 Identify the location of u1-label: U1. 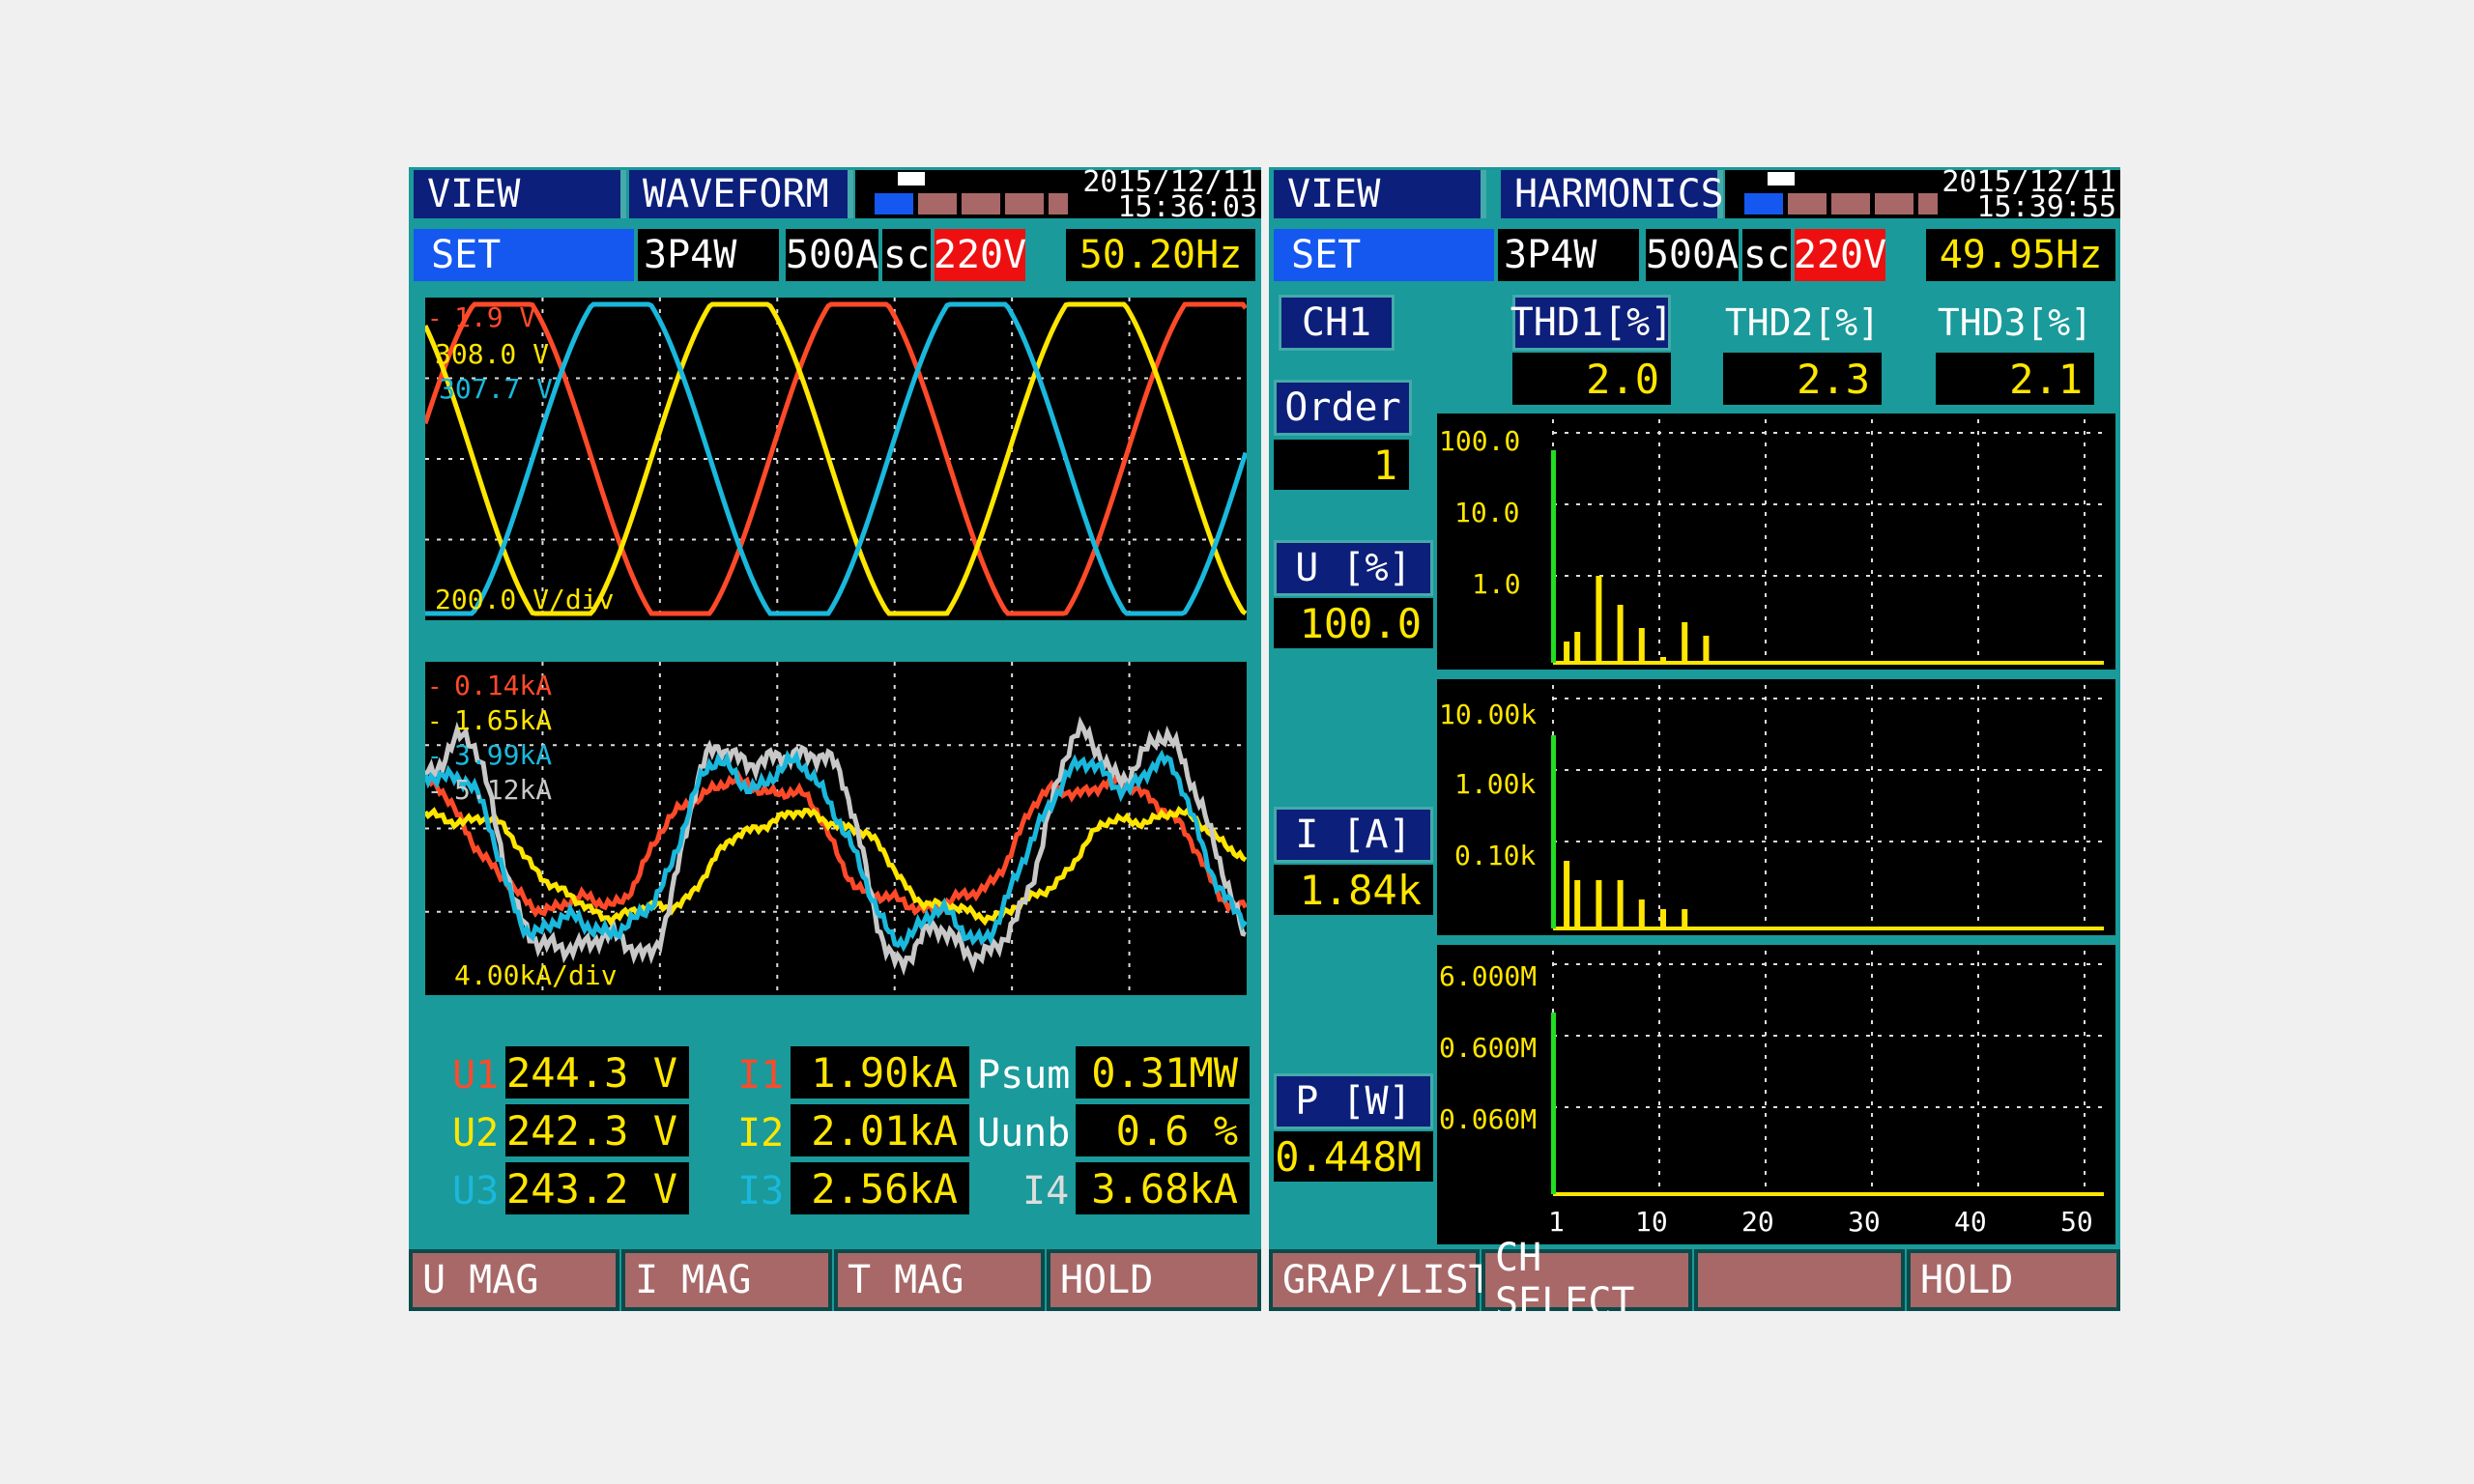
(476, 1076).